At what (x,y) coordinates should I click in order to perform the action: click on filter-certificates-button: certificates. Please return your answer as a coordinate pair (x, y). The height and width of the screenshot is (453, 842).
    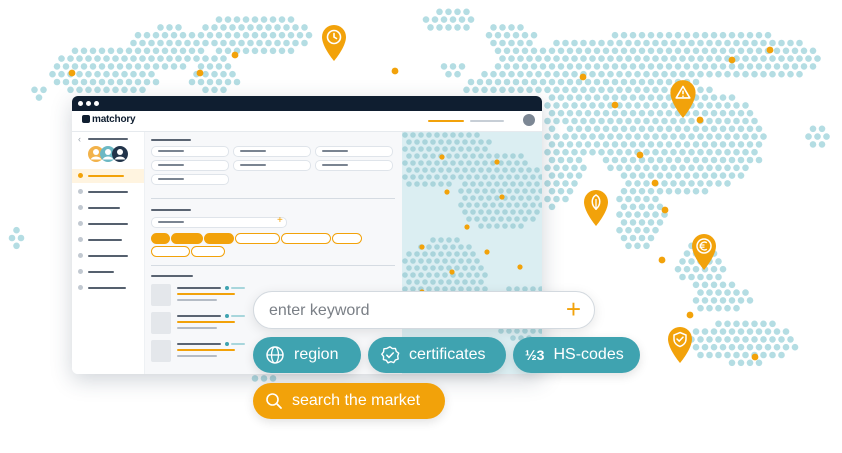
    Looking at the image, I should click on (437, 355).